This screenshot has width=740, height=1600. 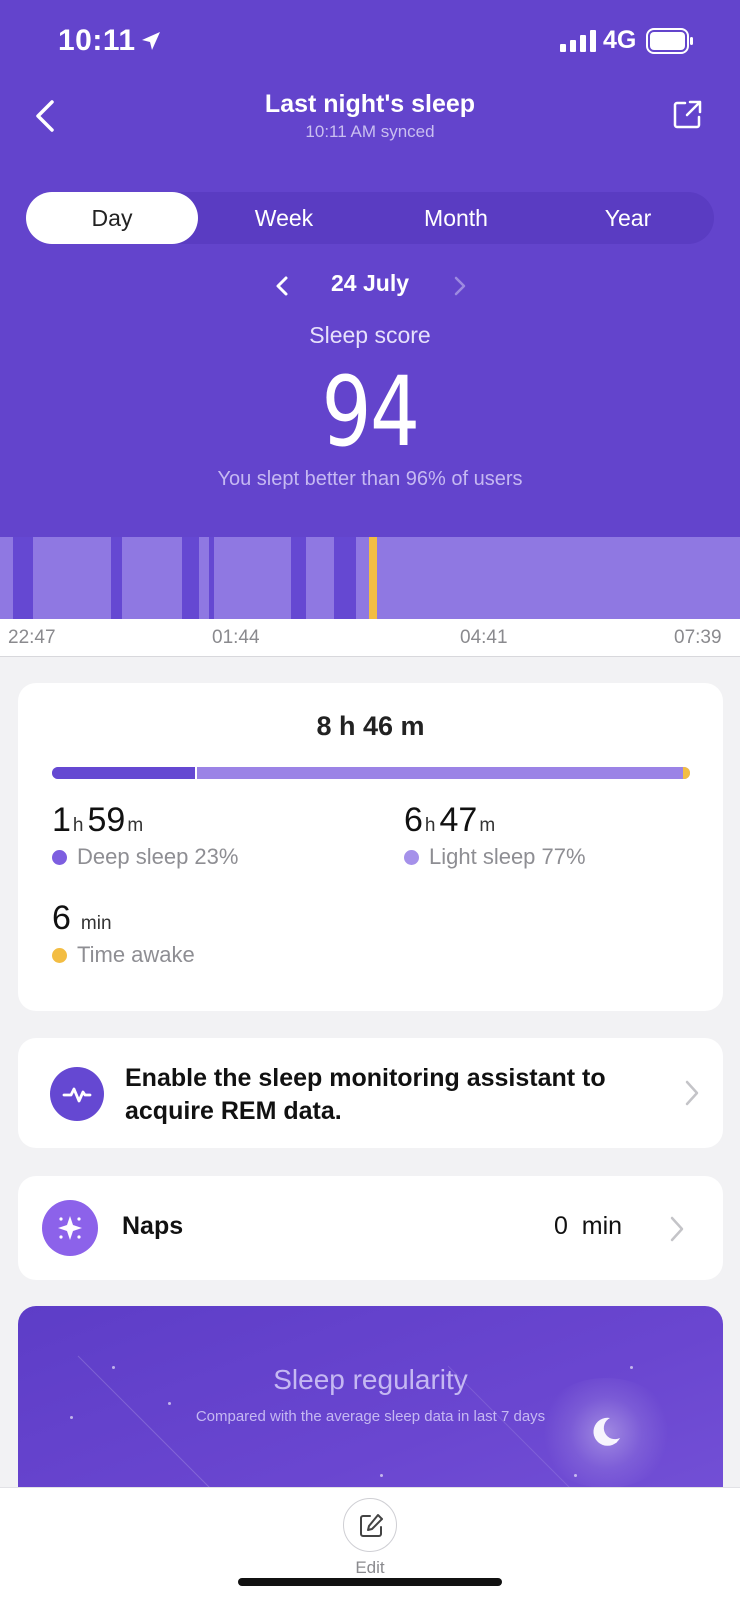 What do you see at coordinates (97, 40) in the screenshot?
I see `status-time: 10:11` at bounding box center [97, 40].